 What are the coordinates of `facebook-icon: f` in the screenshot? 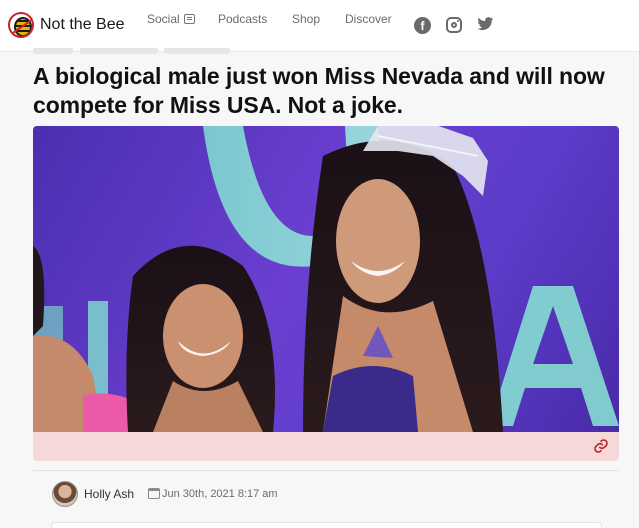 It's located at (422, 25).